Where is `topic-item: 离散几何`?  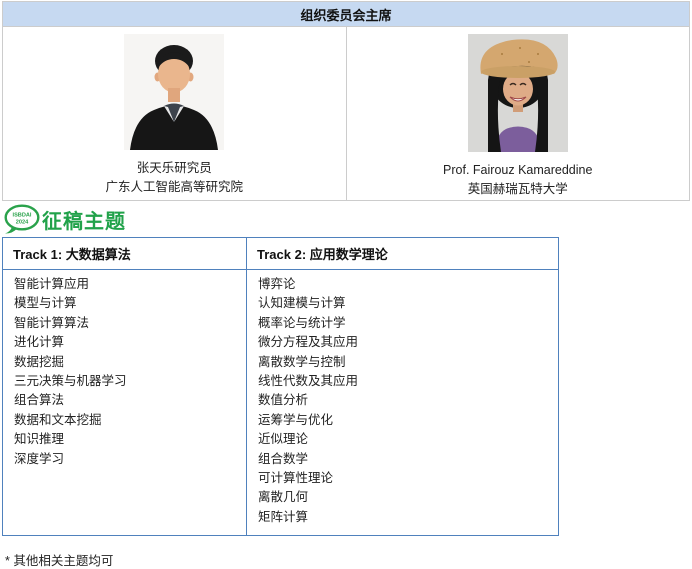
topic-item: 离散几何 is located at coordinates (283, 497).